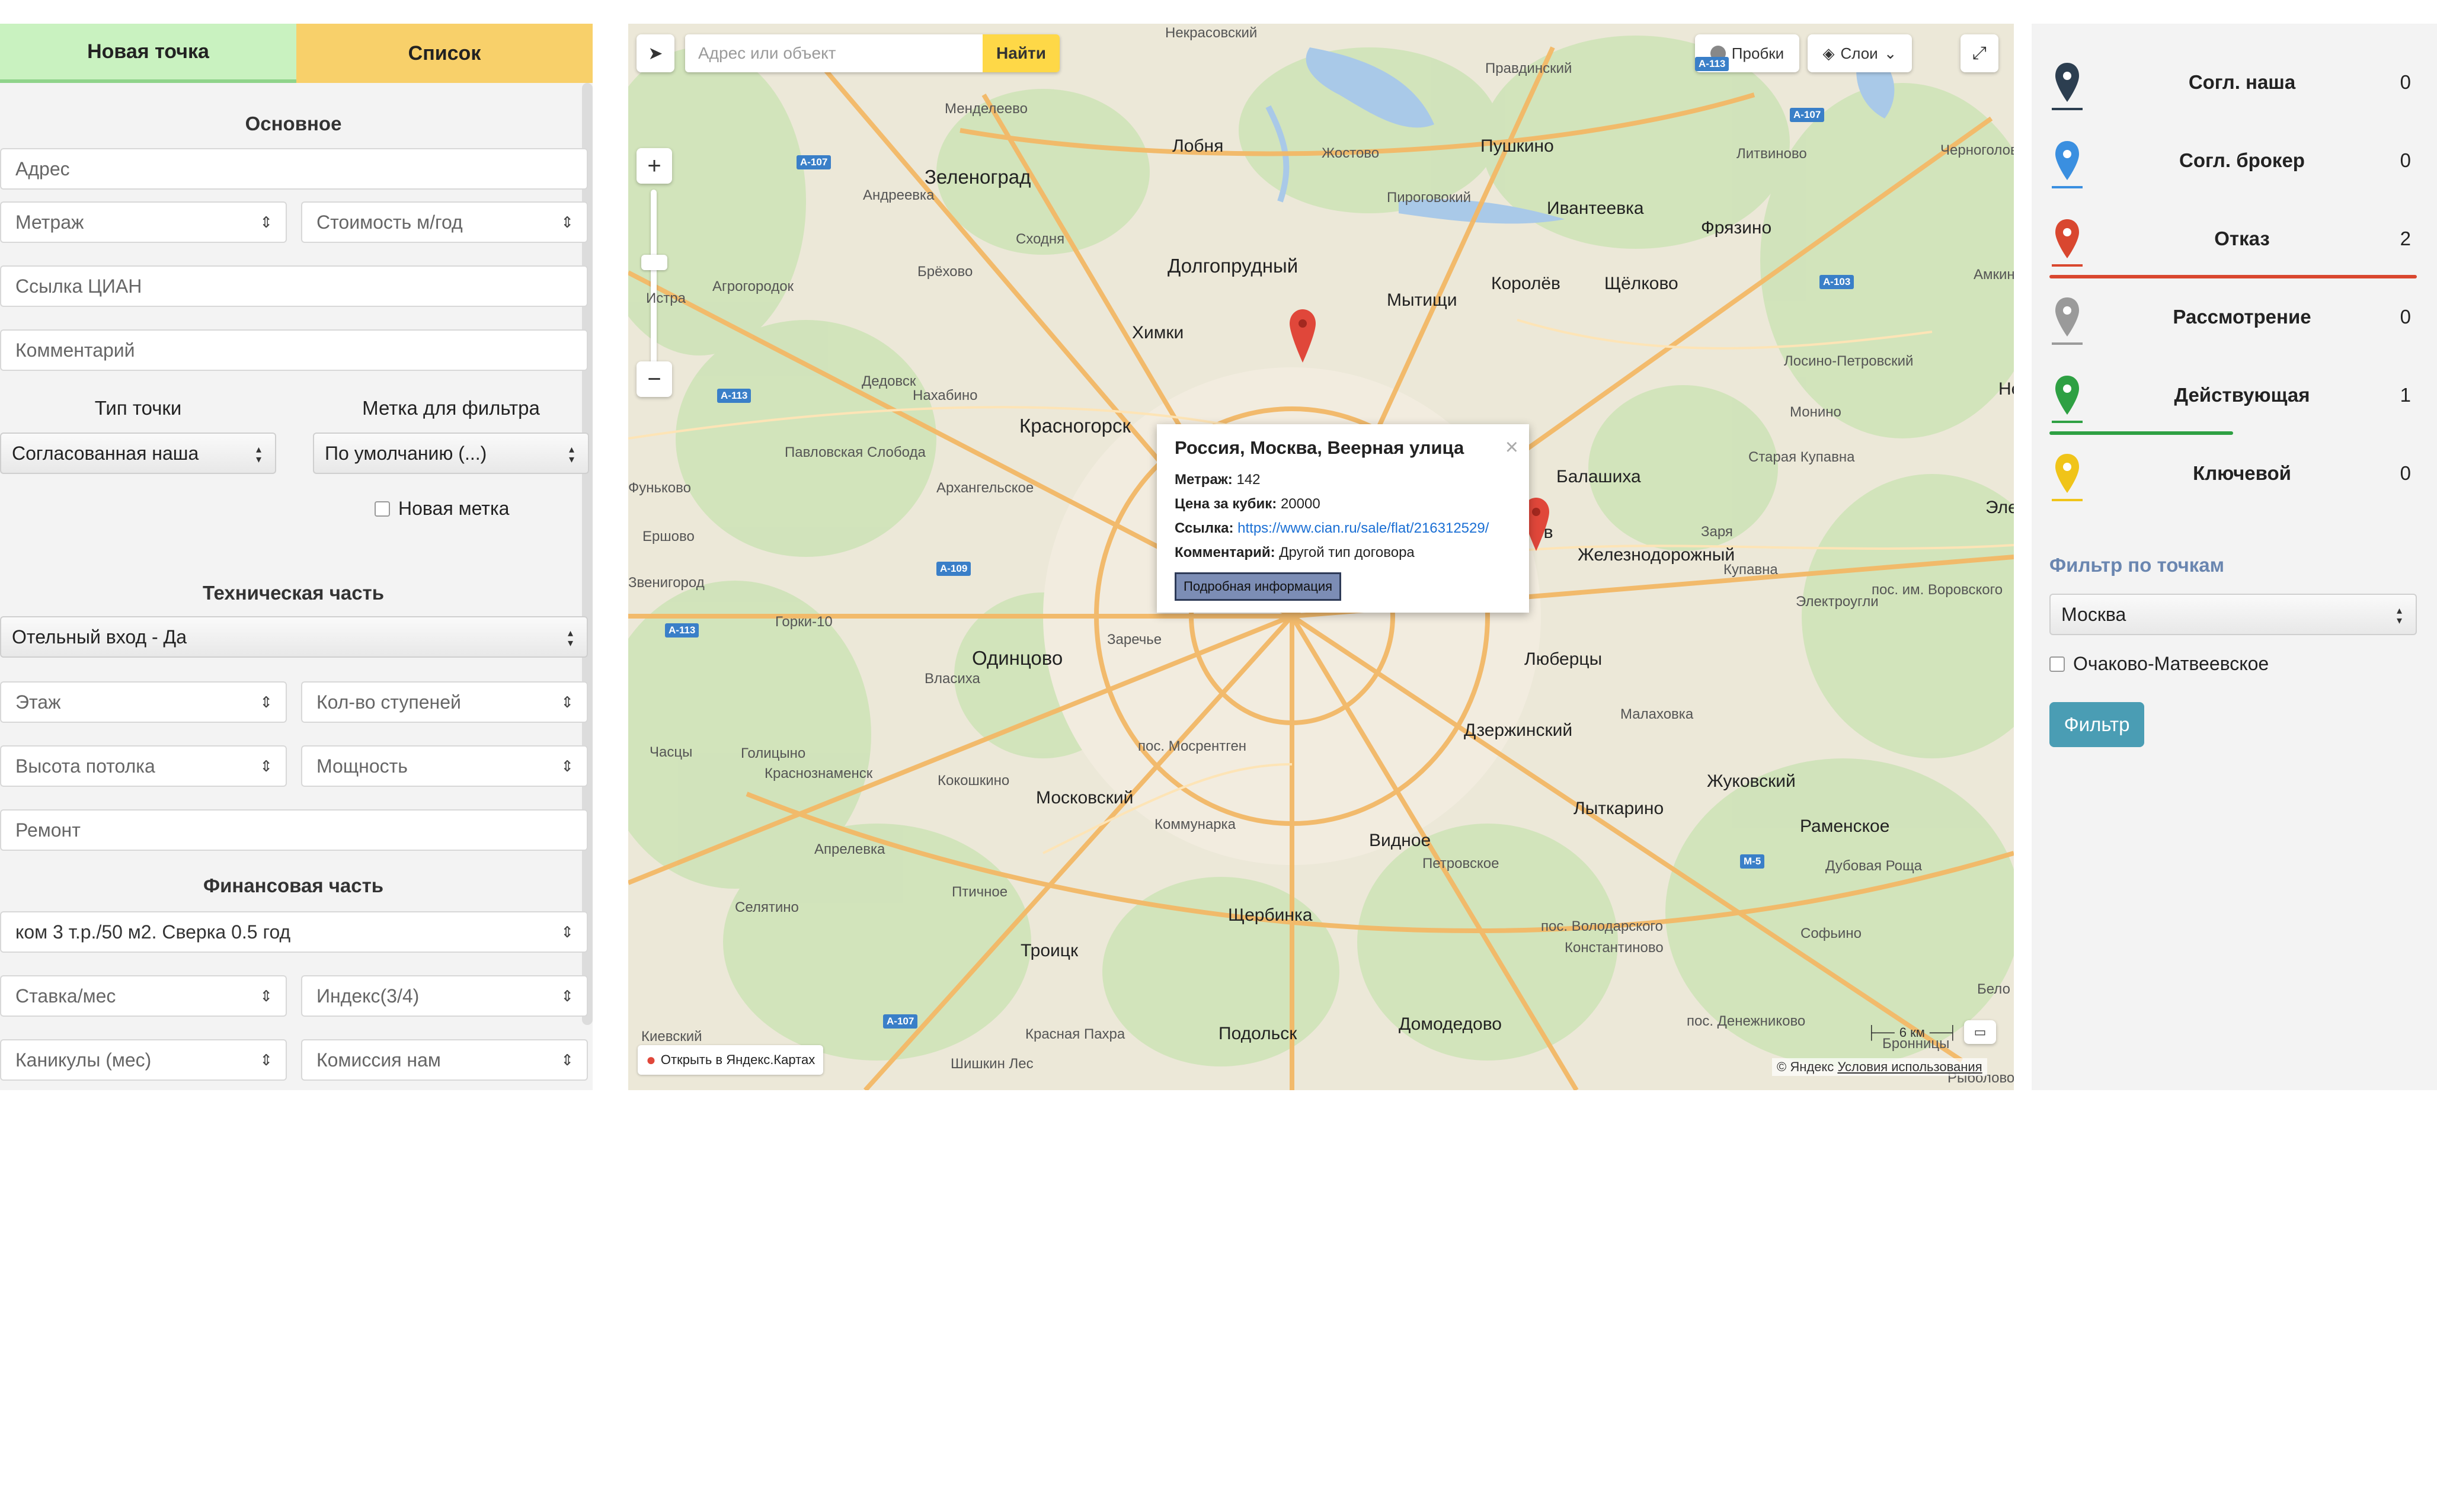 Image resolution: width=2437 pixels, height=1512 pixels. What do you see at coordinates (442, 509) in the screenshot?
I see `new-tag-checkbox-row: Новая метка` at bounding box center [442, 509].